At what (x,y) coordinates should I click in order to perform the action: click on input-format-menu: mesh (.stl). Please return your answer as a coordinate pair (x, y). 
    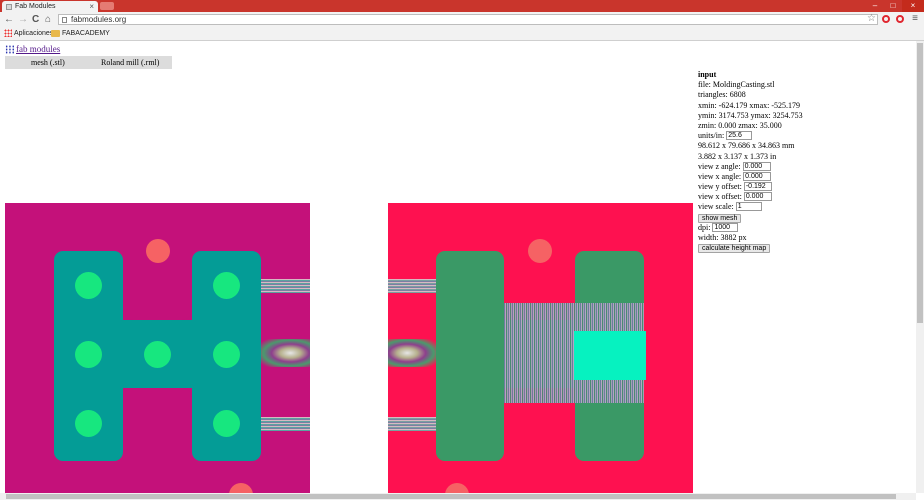
    Looking at the image, I should click on (48, 62).